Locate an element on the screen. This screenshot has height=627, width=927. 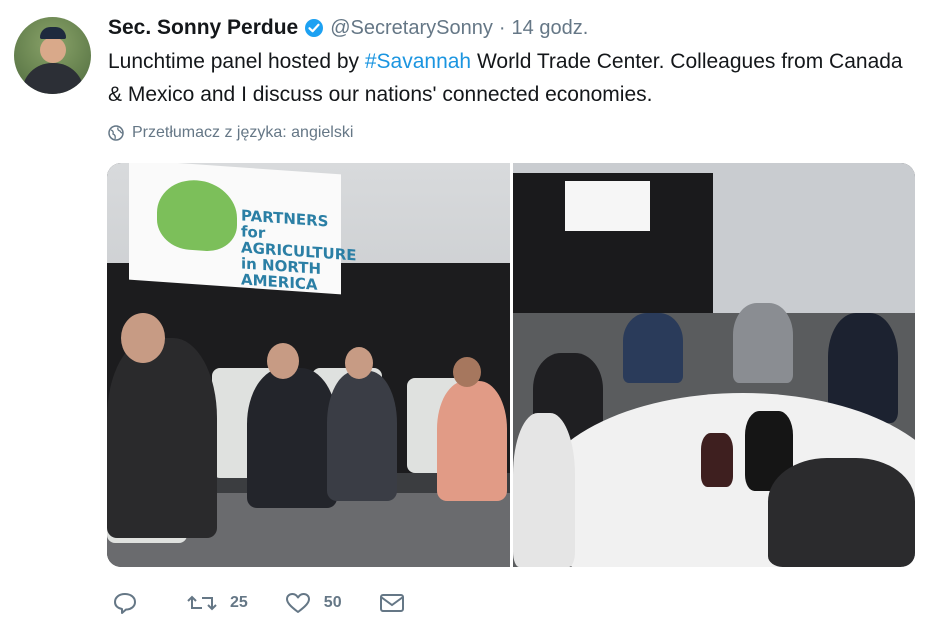
author-handle: @SecretarySonny is located at coordinates (411, 28).